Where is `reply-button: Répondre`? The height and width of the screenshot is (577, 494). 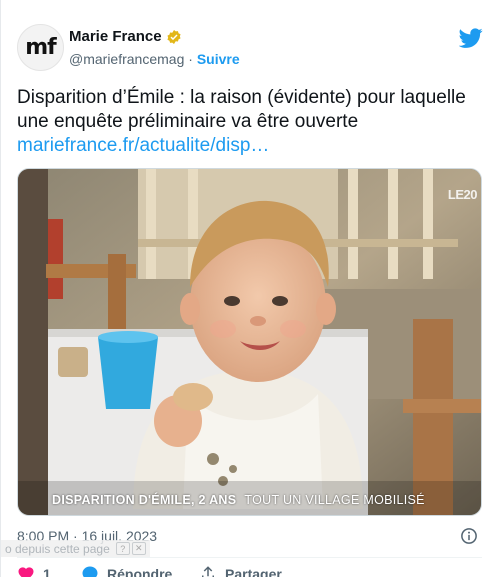 reply-button: Répondre is located at coordinates (126, 571).